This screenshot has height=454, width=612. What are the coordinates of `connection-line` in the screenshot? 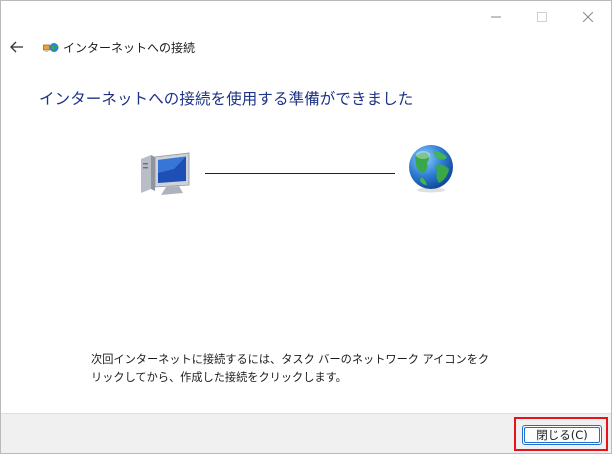 It's located at (300, 173).